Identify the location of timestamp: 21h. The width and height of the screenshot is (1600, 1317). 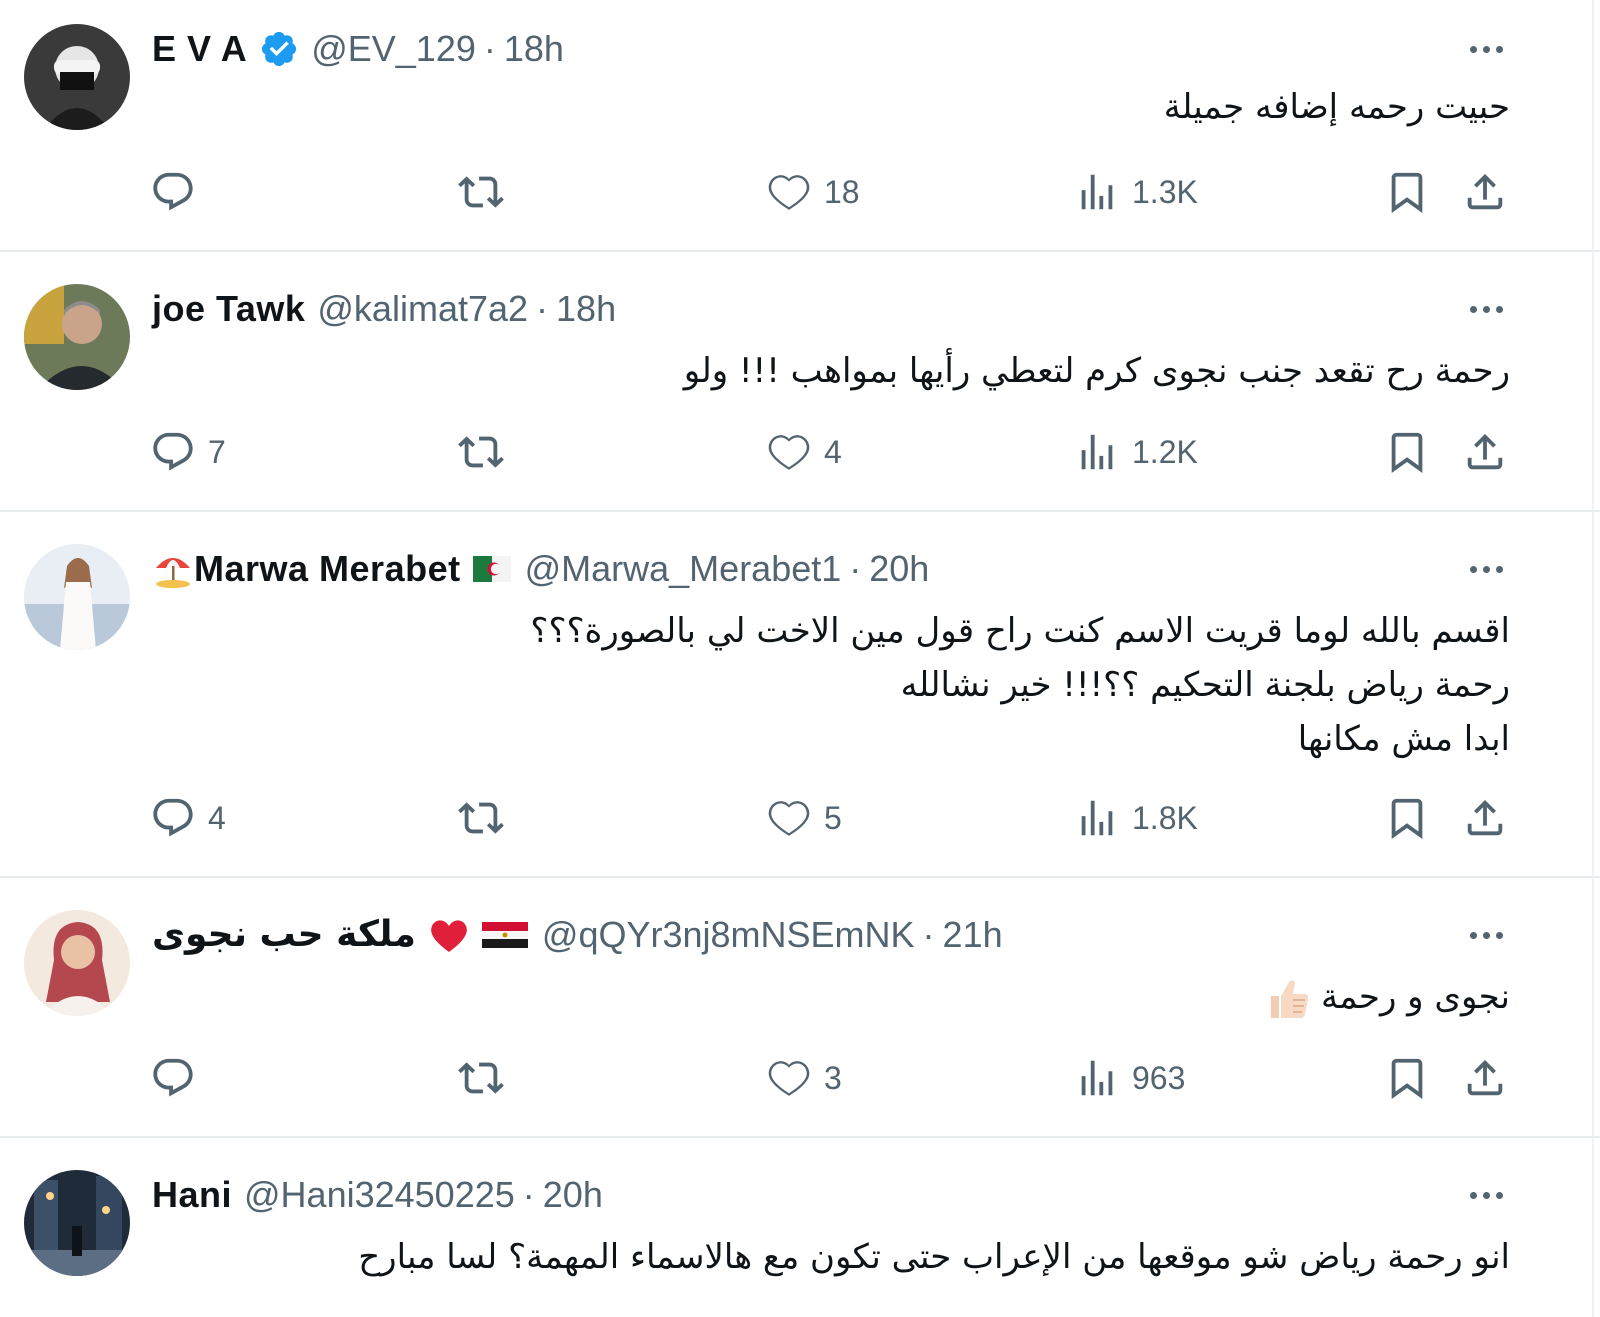
(973, 935).